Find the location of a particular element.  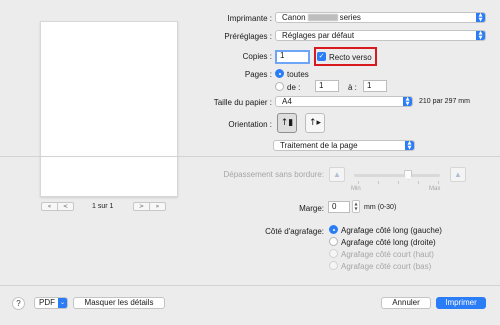

pages-range-radio is located at coordinates (279, 86).